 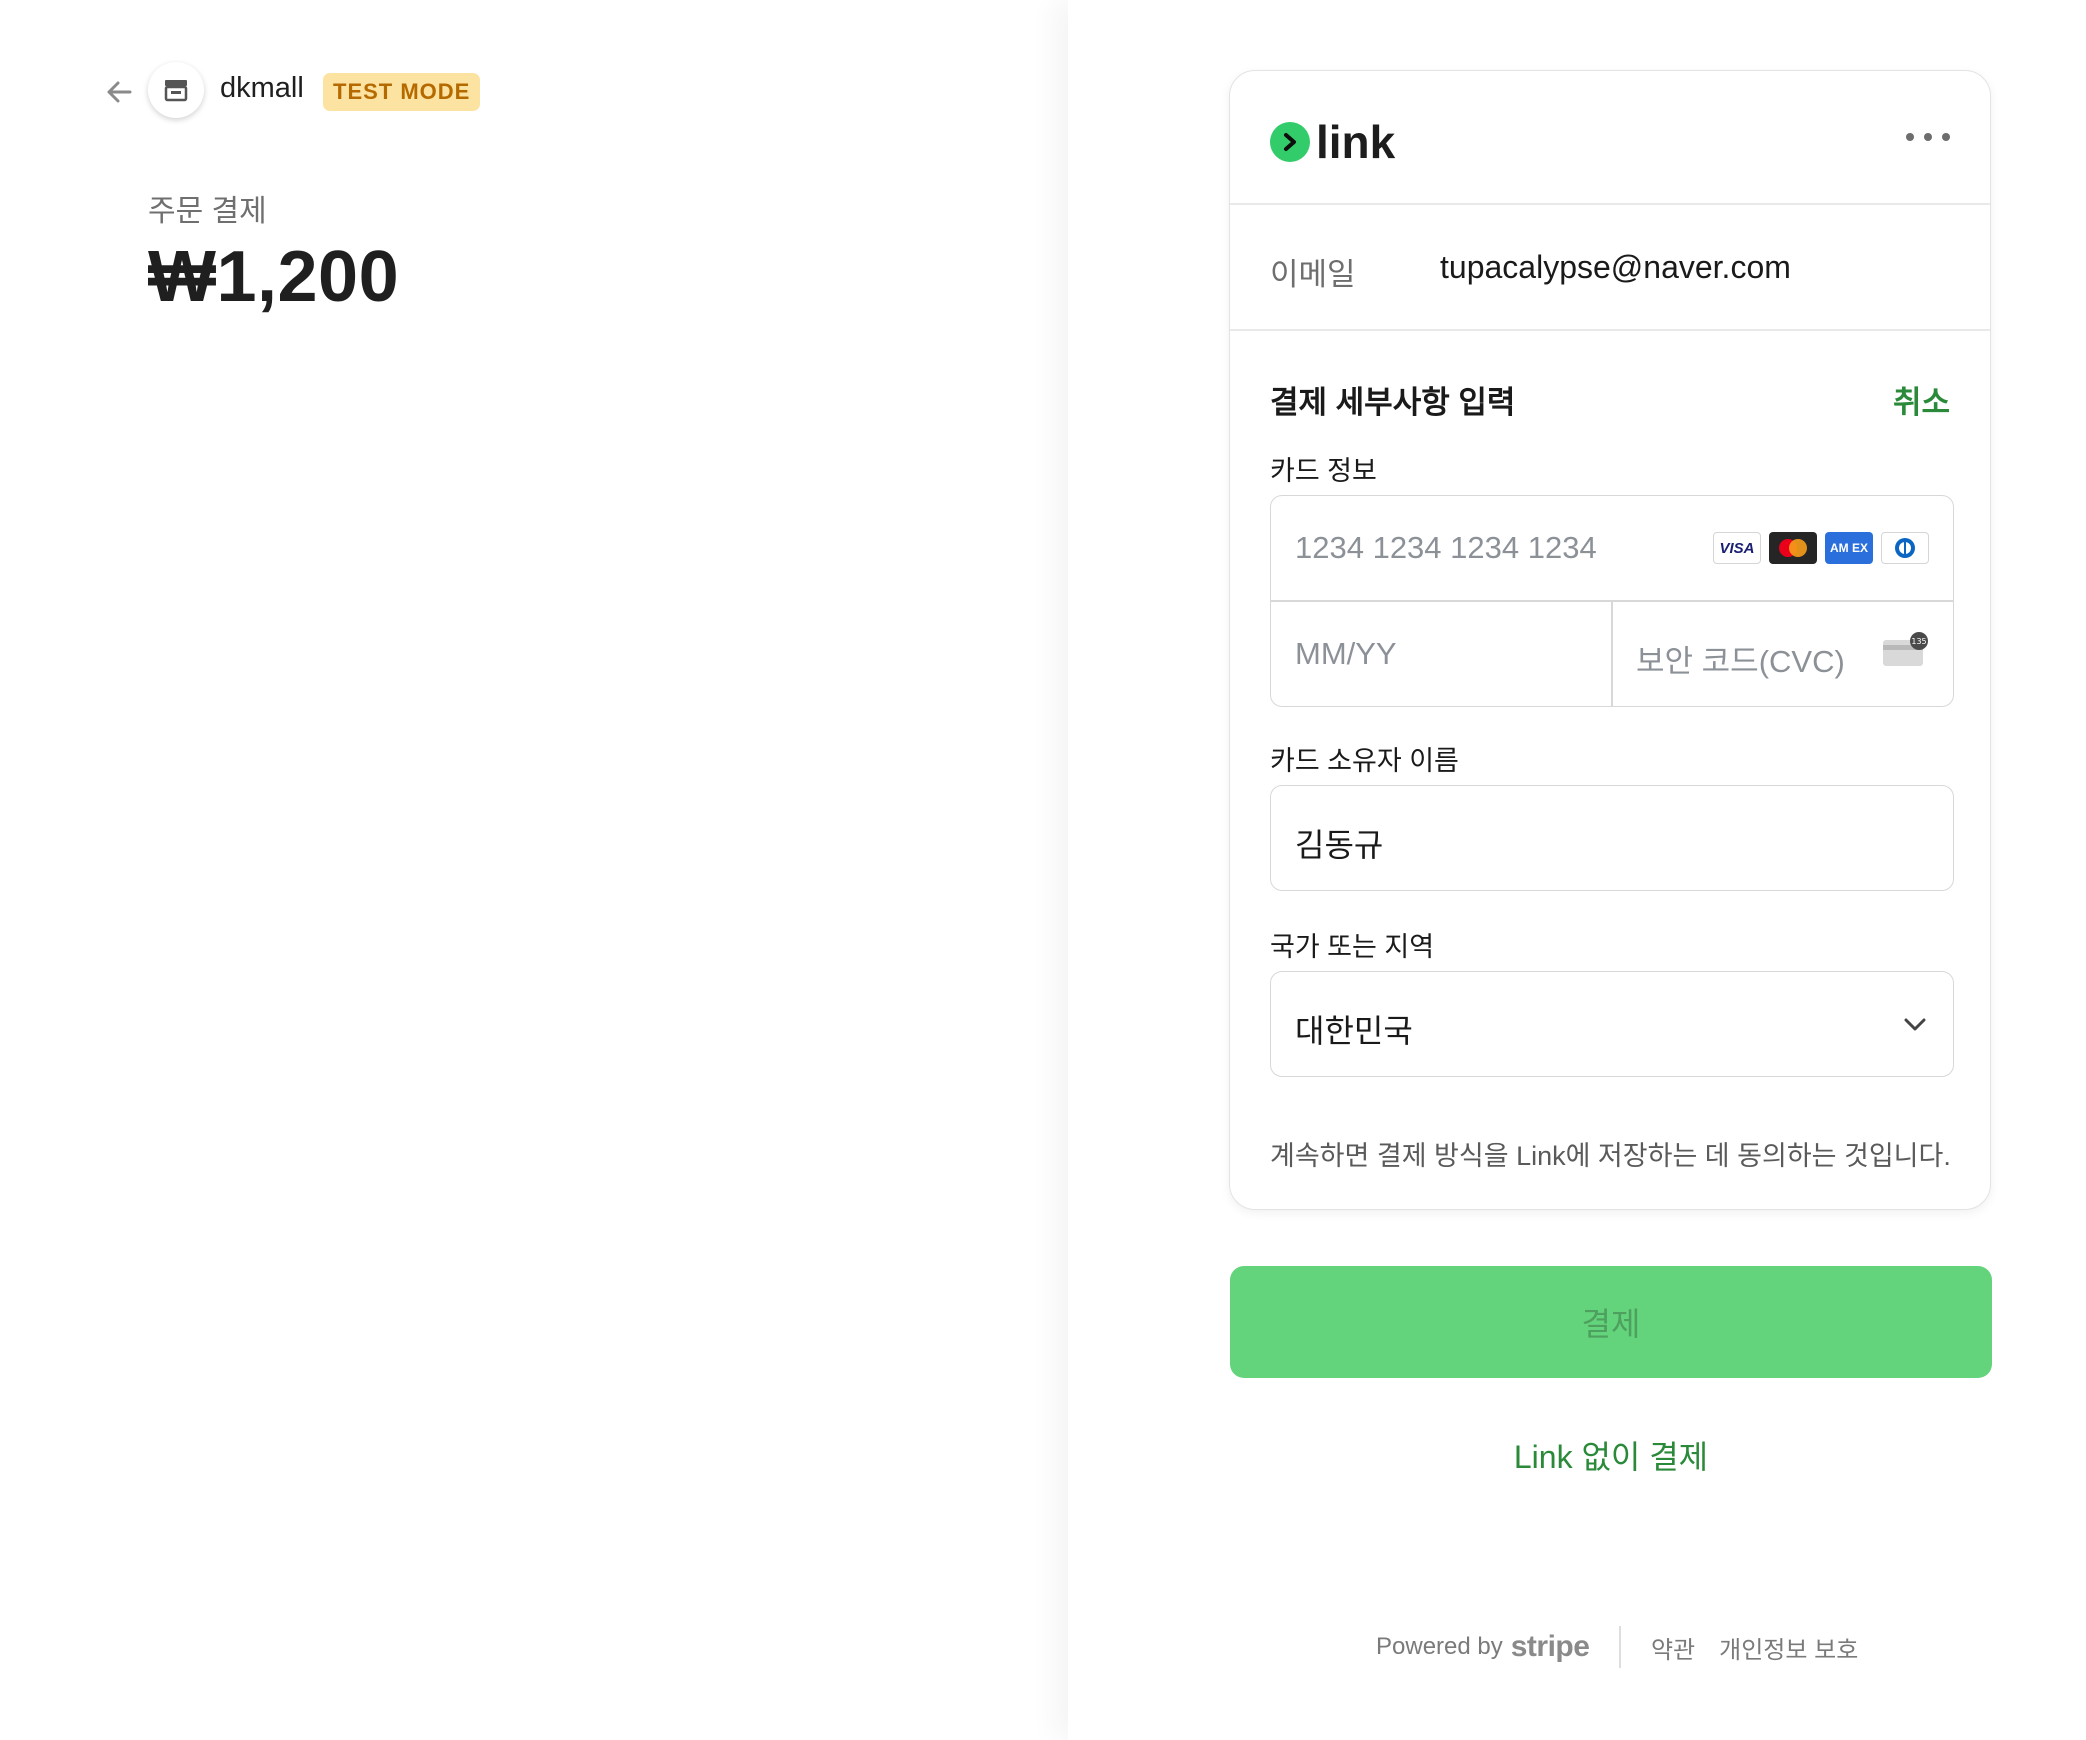 I want to click on chevron-down-icon, so click(x=1915, y=1024).